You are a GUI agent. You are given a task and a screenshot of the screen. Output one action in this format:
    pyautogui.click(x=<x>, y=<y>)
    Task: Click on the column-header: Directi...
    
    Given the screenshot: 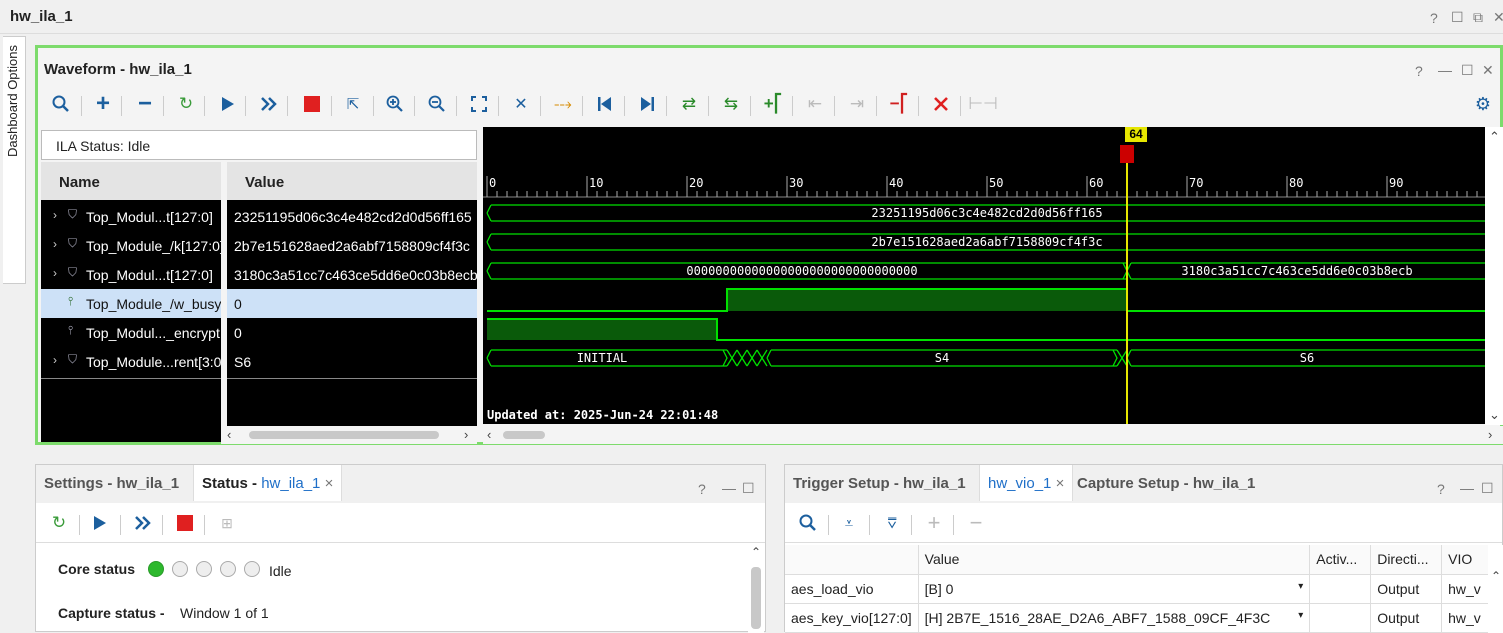 What is the action you would take?
    pyautogui.click(x=1406, y=560)
    